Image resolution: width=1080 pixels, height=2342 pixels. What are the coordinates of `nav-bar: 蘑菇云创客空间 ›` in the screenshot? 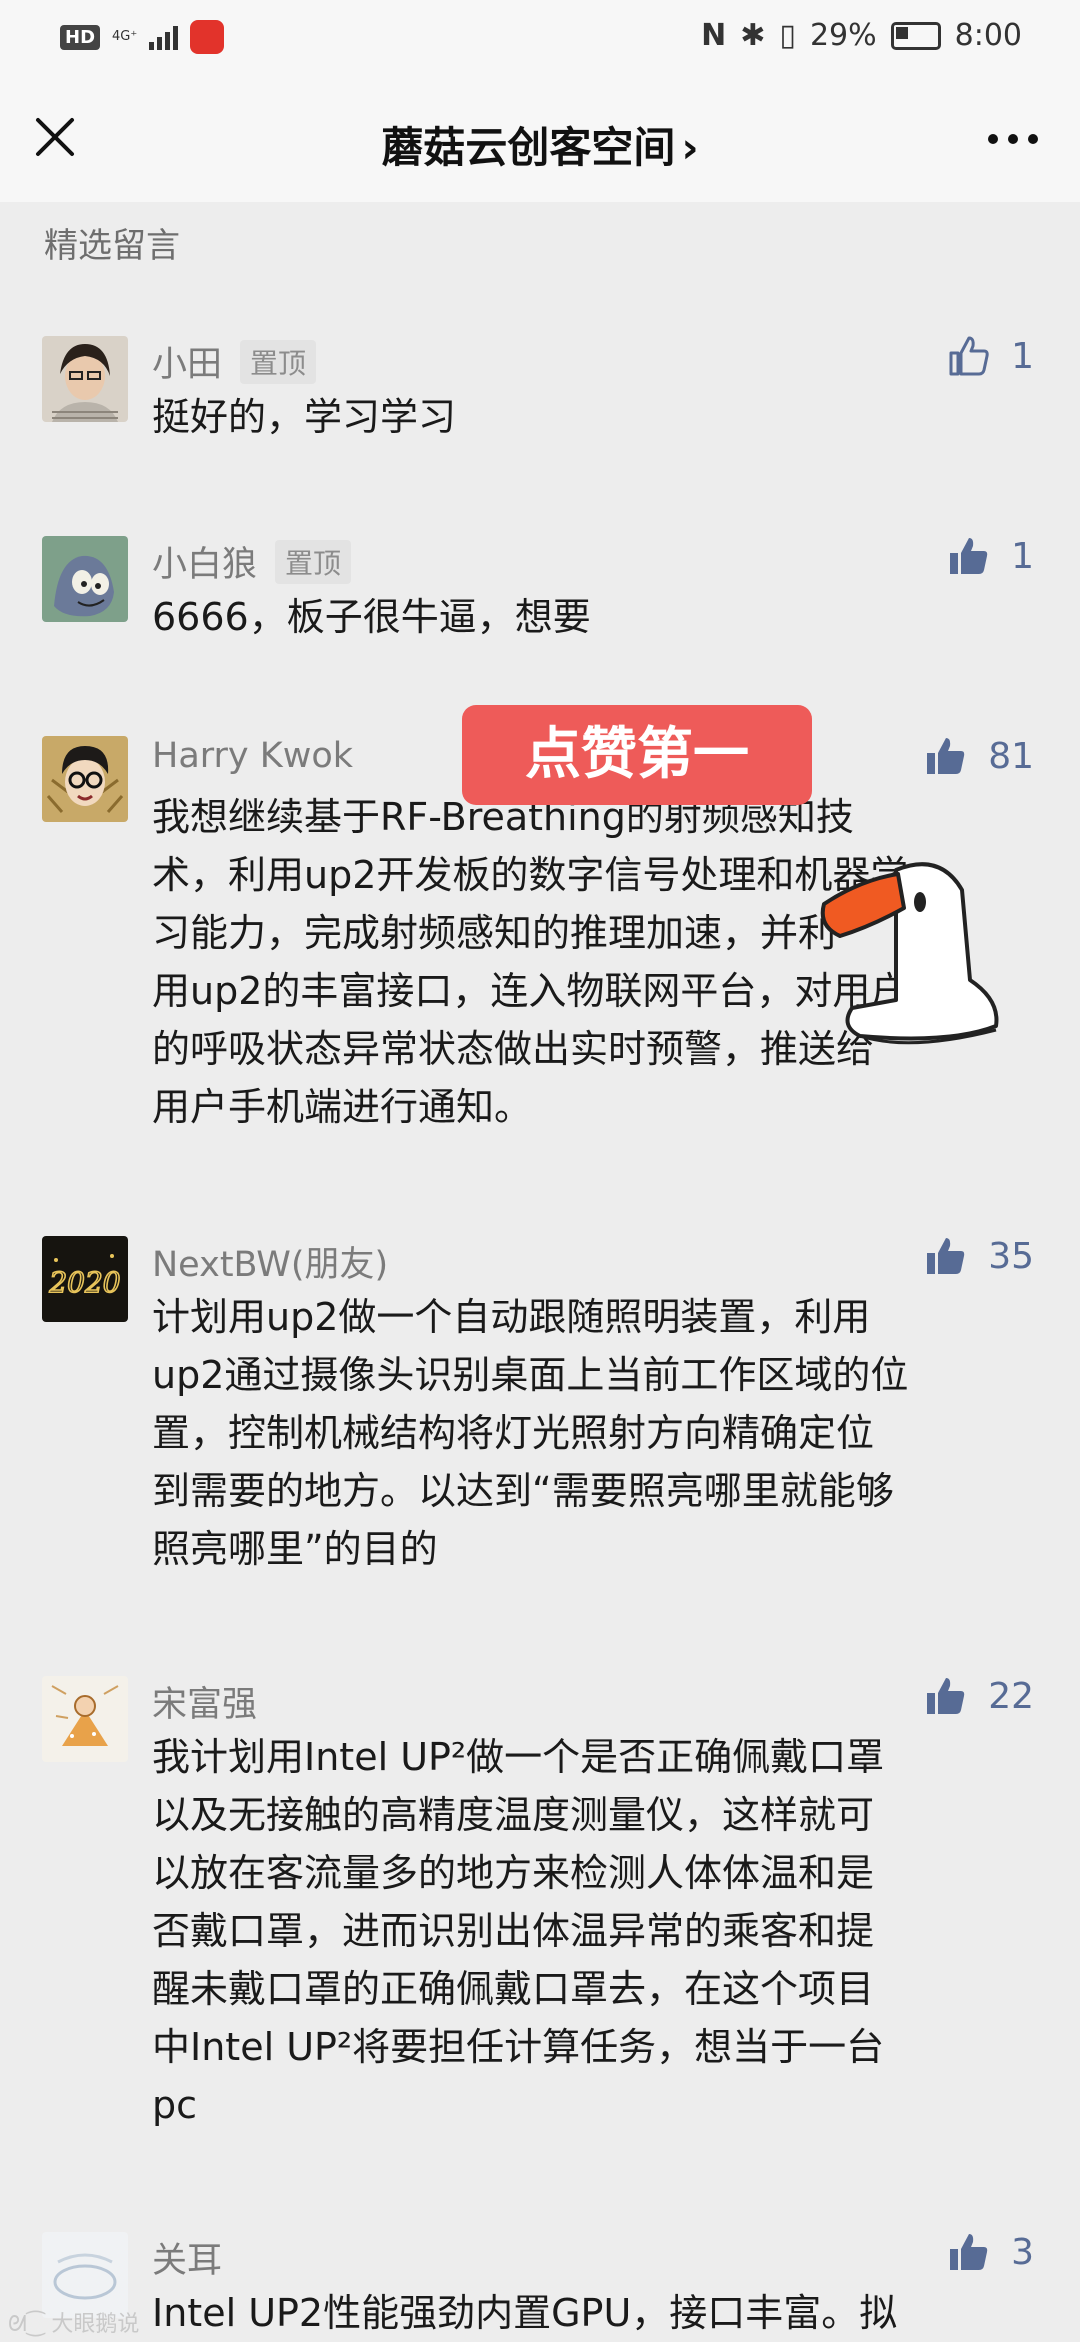 It's located at (540, 137).